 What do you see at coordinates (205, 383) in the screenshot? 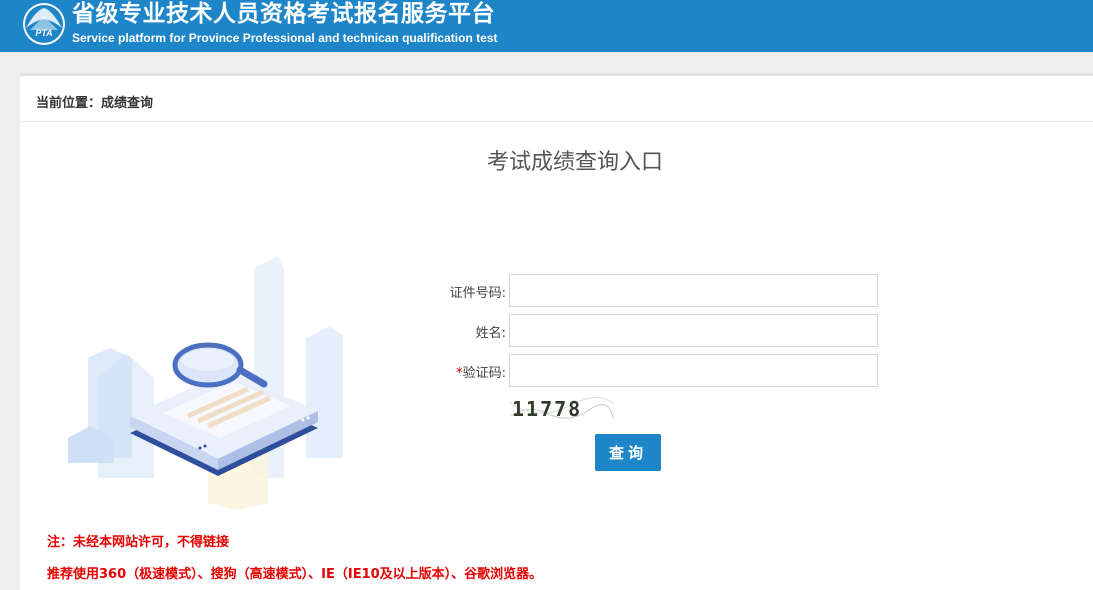
I see `search-illustration` at bounding box center [205, 383].